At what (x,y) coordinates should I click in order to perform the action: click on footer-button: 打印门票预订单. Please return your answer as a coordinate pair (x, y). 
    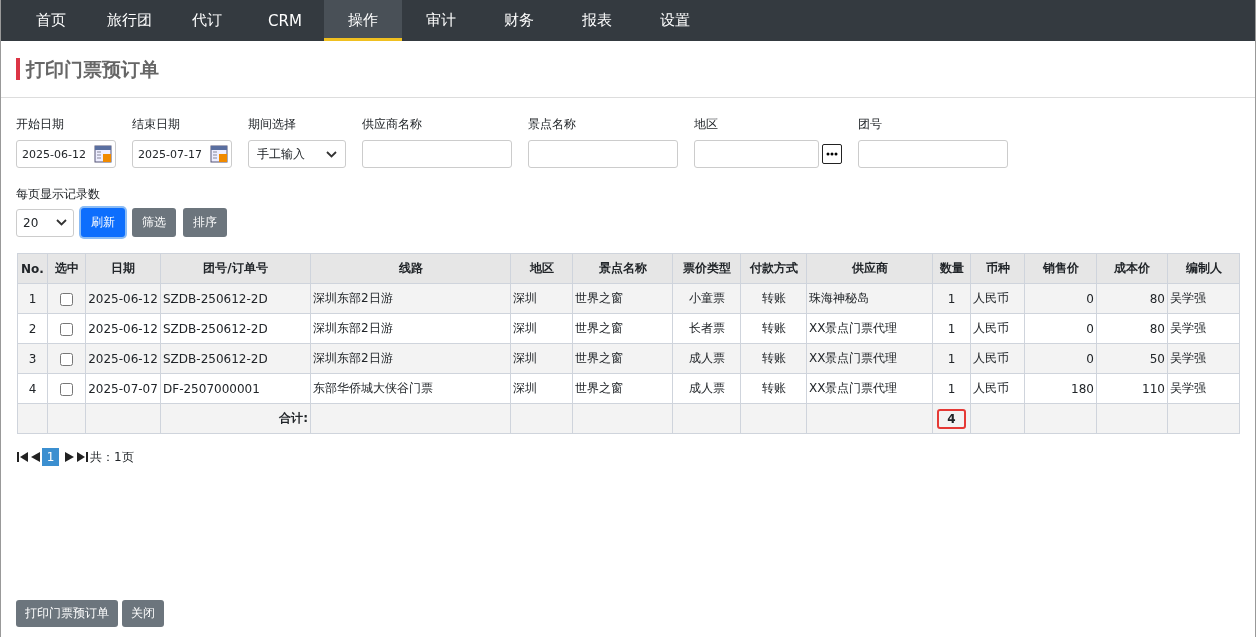
    Looking at the image, I should click on (67, 613).